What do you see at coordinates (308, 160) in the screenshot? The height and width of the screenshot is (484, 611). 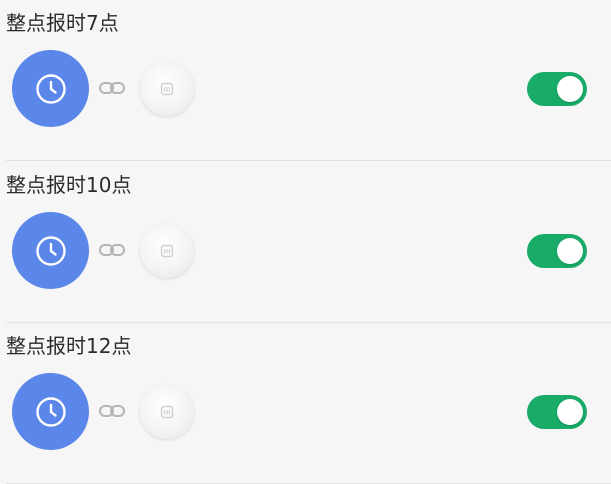 I see `divider` at bounding box center [308, 160].